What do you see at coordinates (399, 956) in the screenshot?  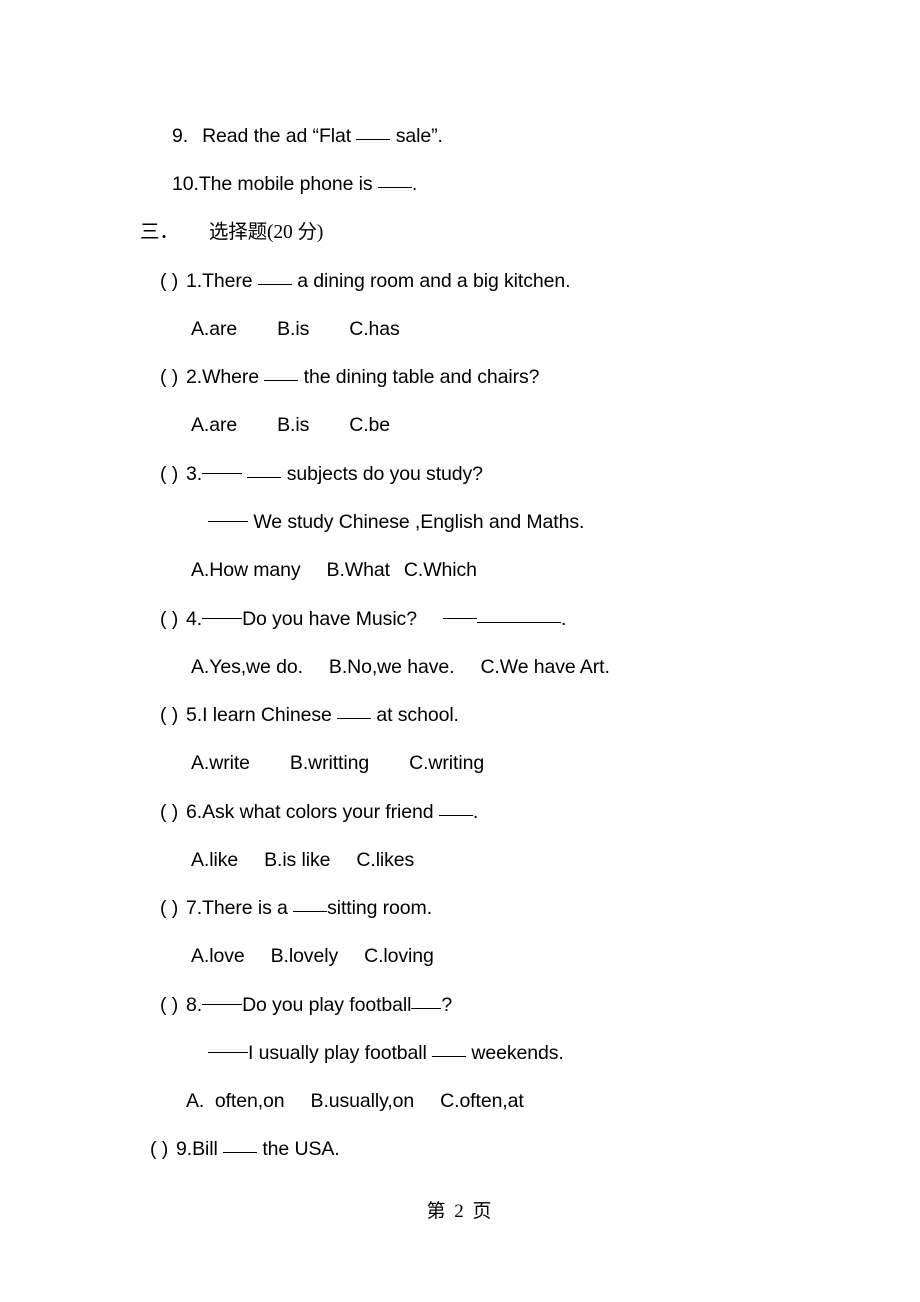 I see `option-c: C.loving` at bounding box center [399, 956].